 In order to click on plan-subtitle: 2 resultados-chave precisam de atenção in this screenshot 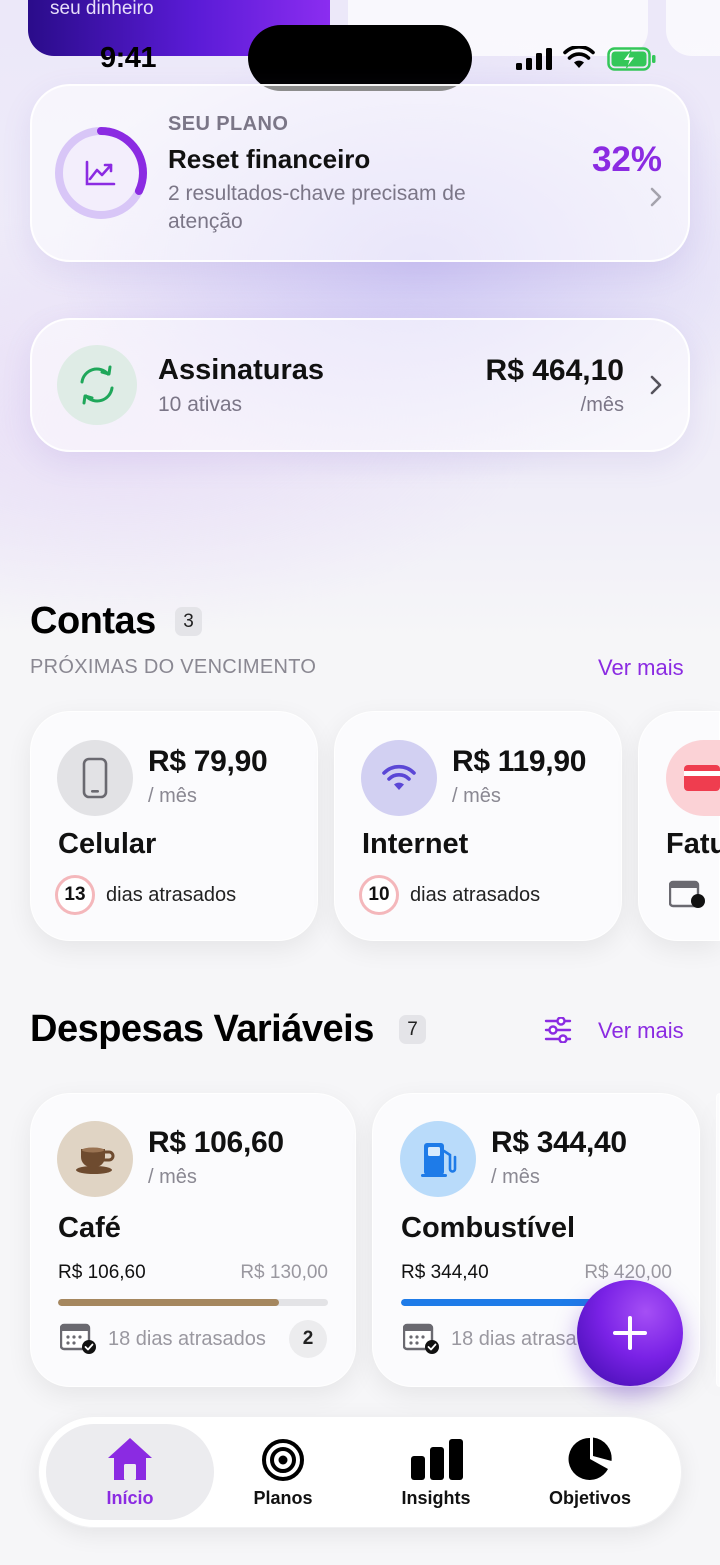, I will do `click(317, 207)`.